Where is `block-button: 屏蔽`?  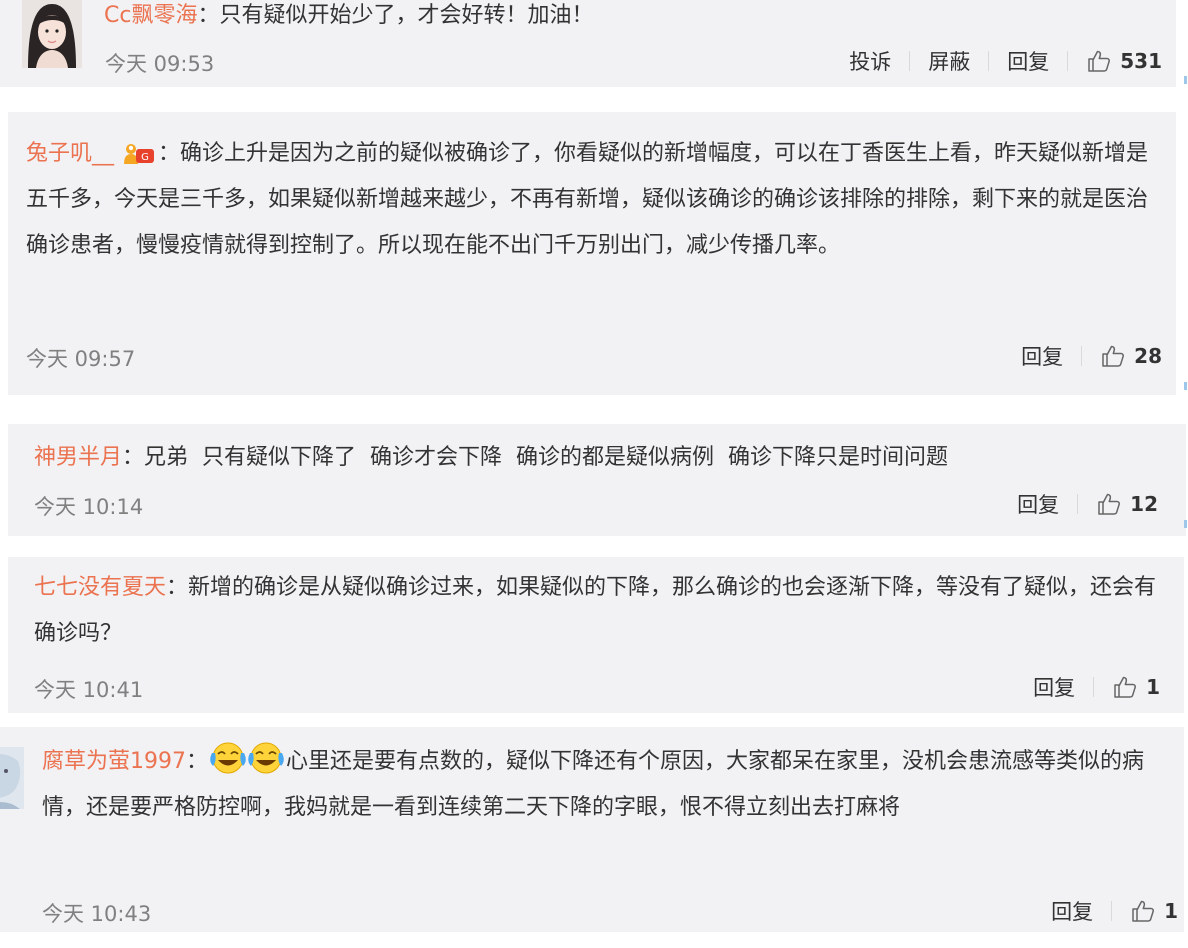 block-button: 屏蔽 is located at coordinates (949, 61).